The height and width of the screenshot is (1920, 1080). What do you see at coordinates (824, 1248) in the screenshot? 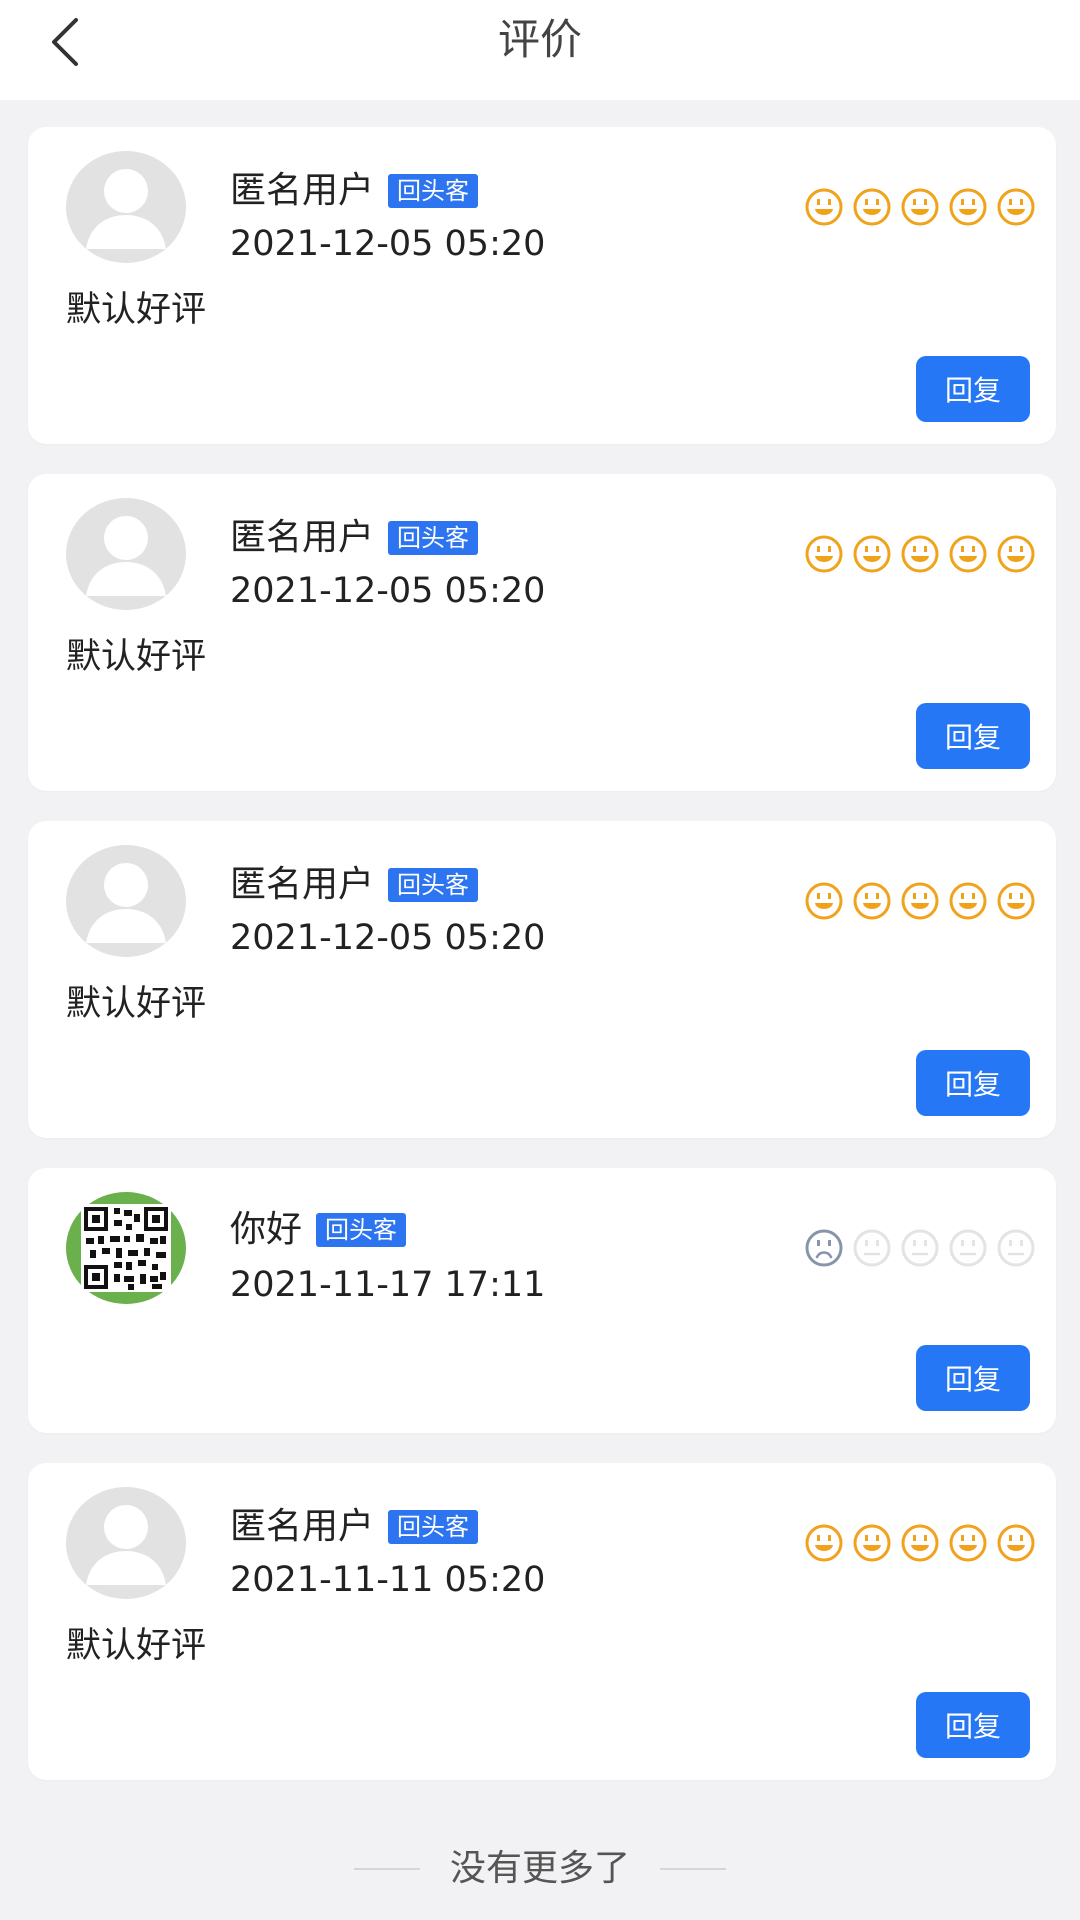
I see `sad-face-icon` at bounding box center [824, 1248].